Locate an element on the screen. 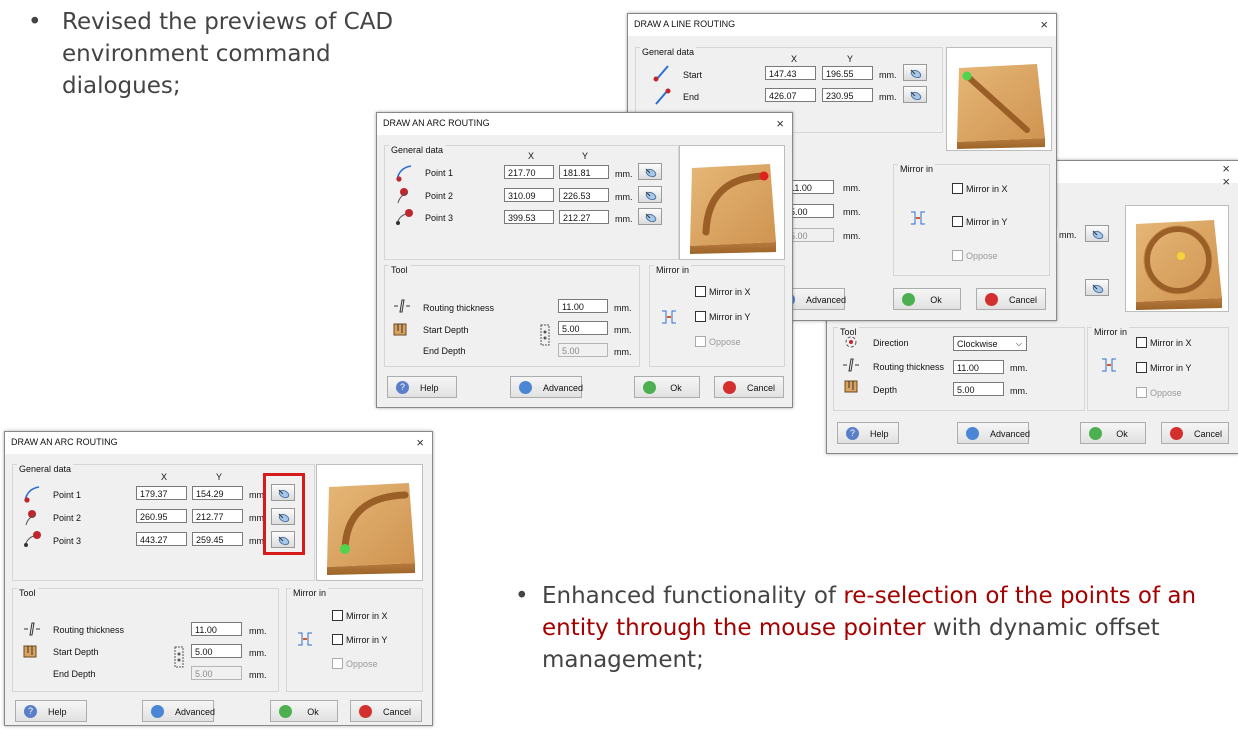 The image size is (1238, 729). highlight-frame is located at coordinates (284, 514).